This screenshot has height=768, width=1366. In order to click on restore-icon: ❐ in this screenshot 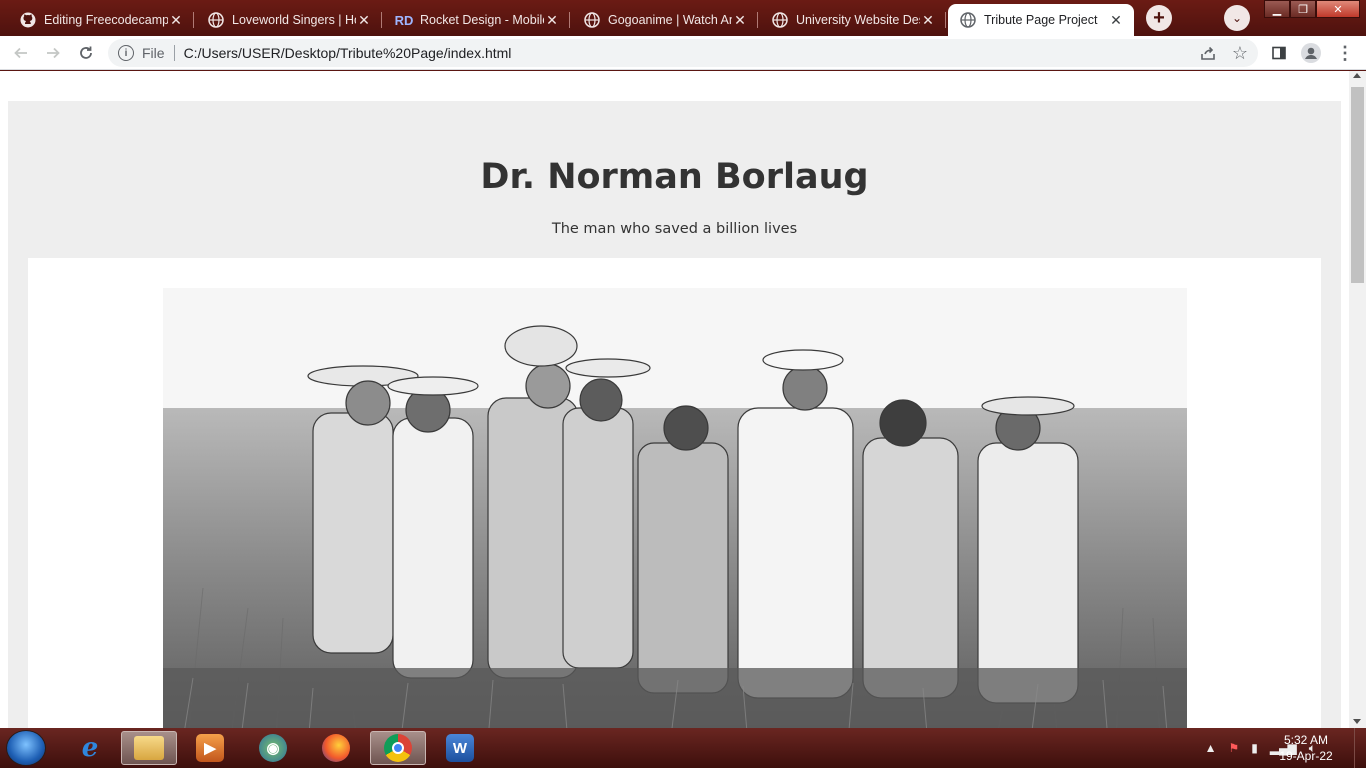, I will do `click(1303, 9)`.